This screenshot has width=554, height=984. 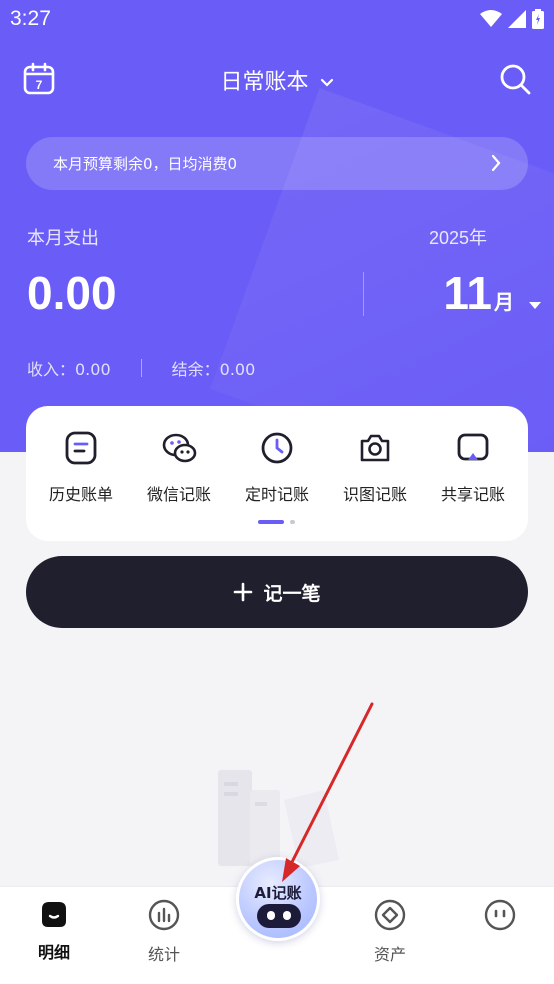 What do you see at coordinates (473, 447) in the screenshot?
I see `share-screen-icon` at bounding box center [473, 447].